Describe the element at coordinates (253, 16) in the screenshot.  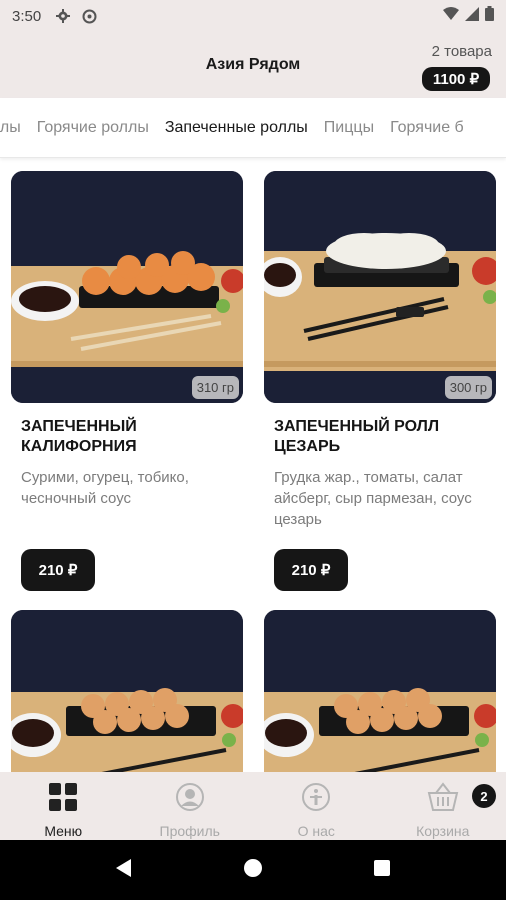
I see `status-bar: 3:50` at that location.